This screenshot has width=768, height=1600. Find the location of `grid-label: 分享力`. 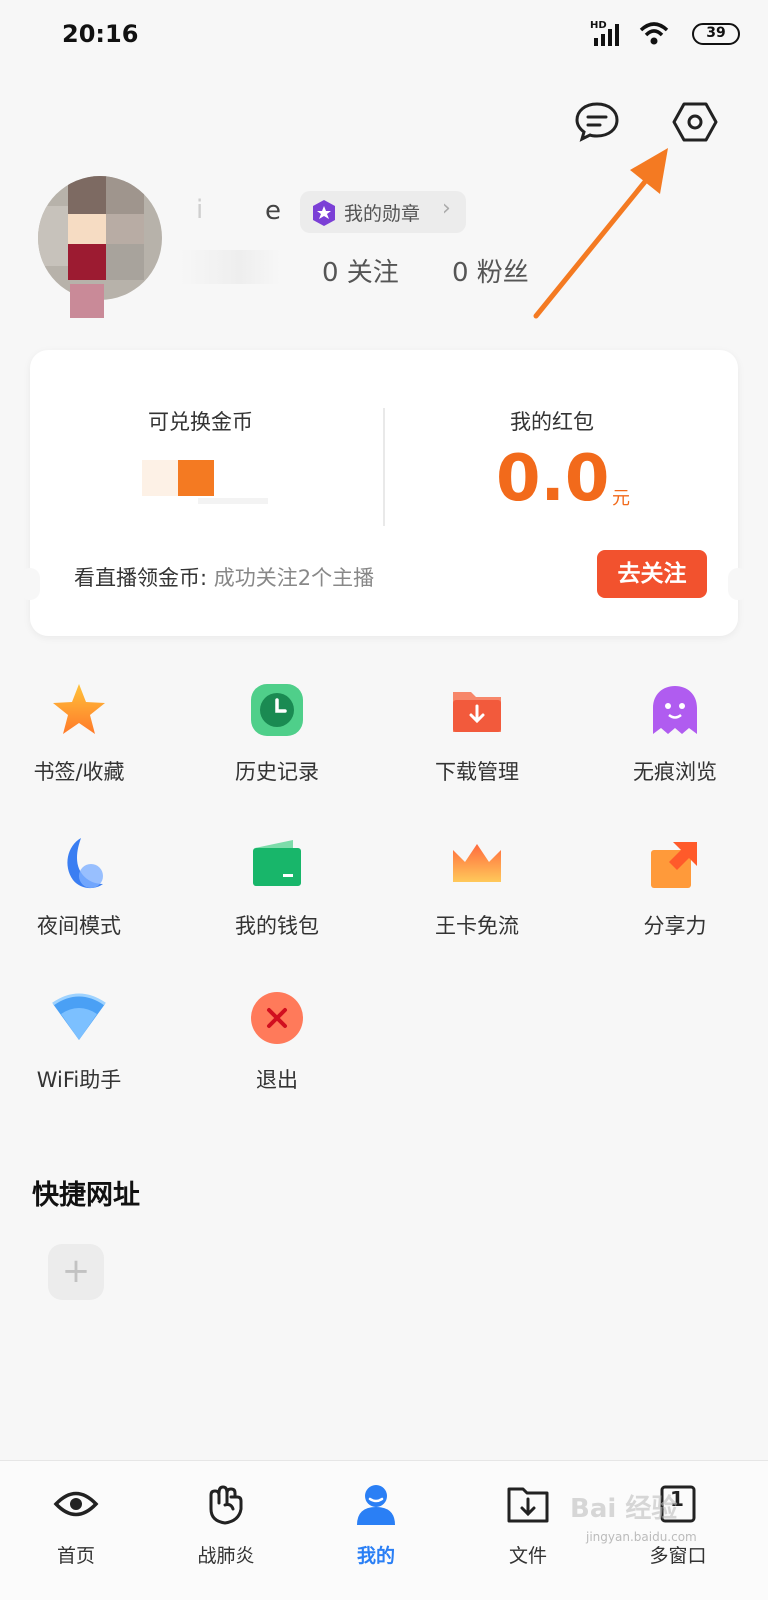

grid-label: 分享力 is located at coordinates (675, 926).